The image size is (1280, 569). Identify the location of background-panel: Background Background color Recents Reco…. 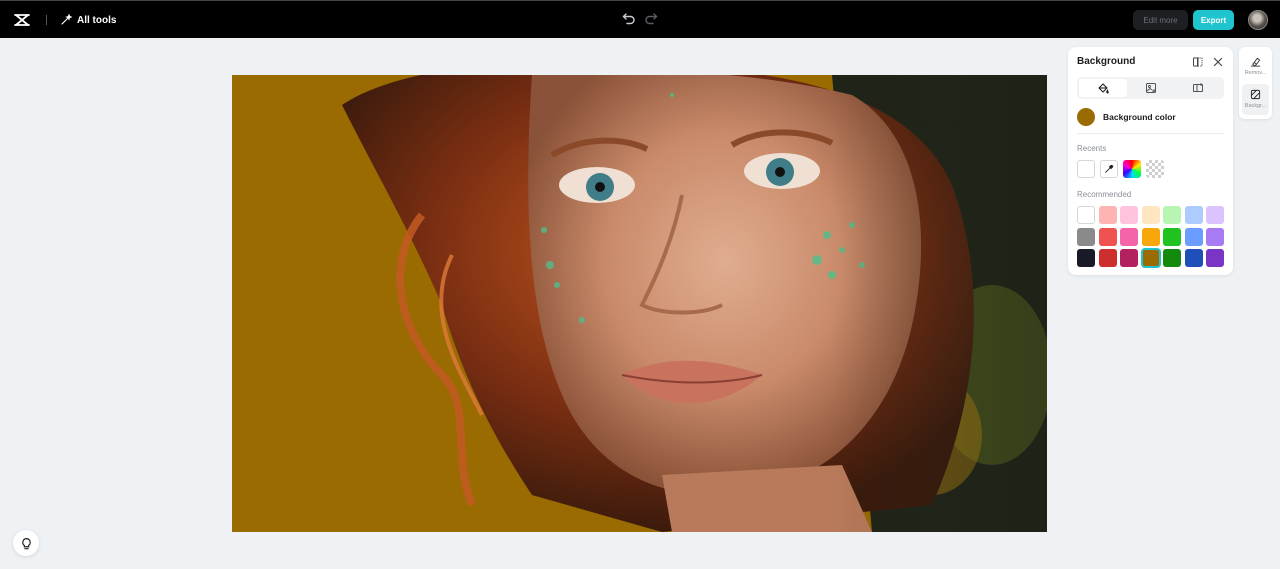
(1150, 161).